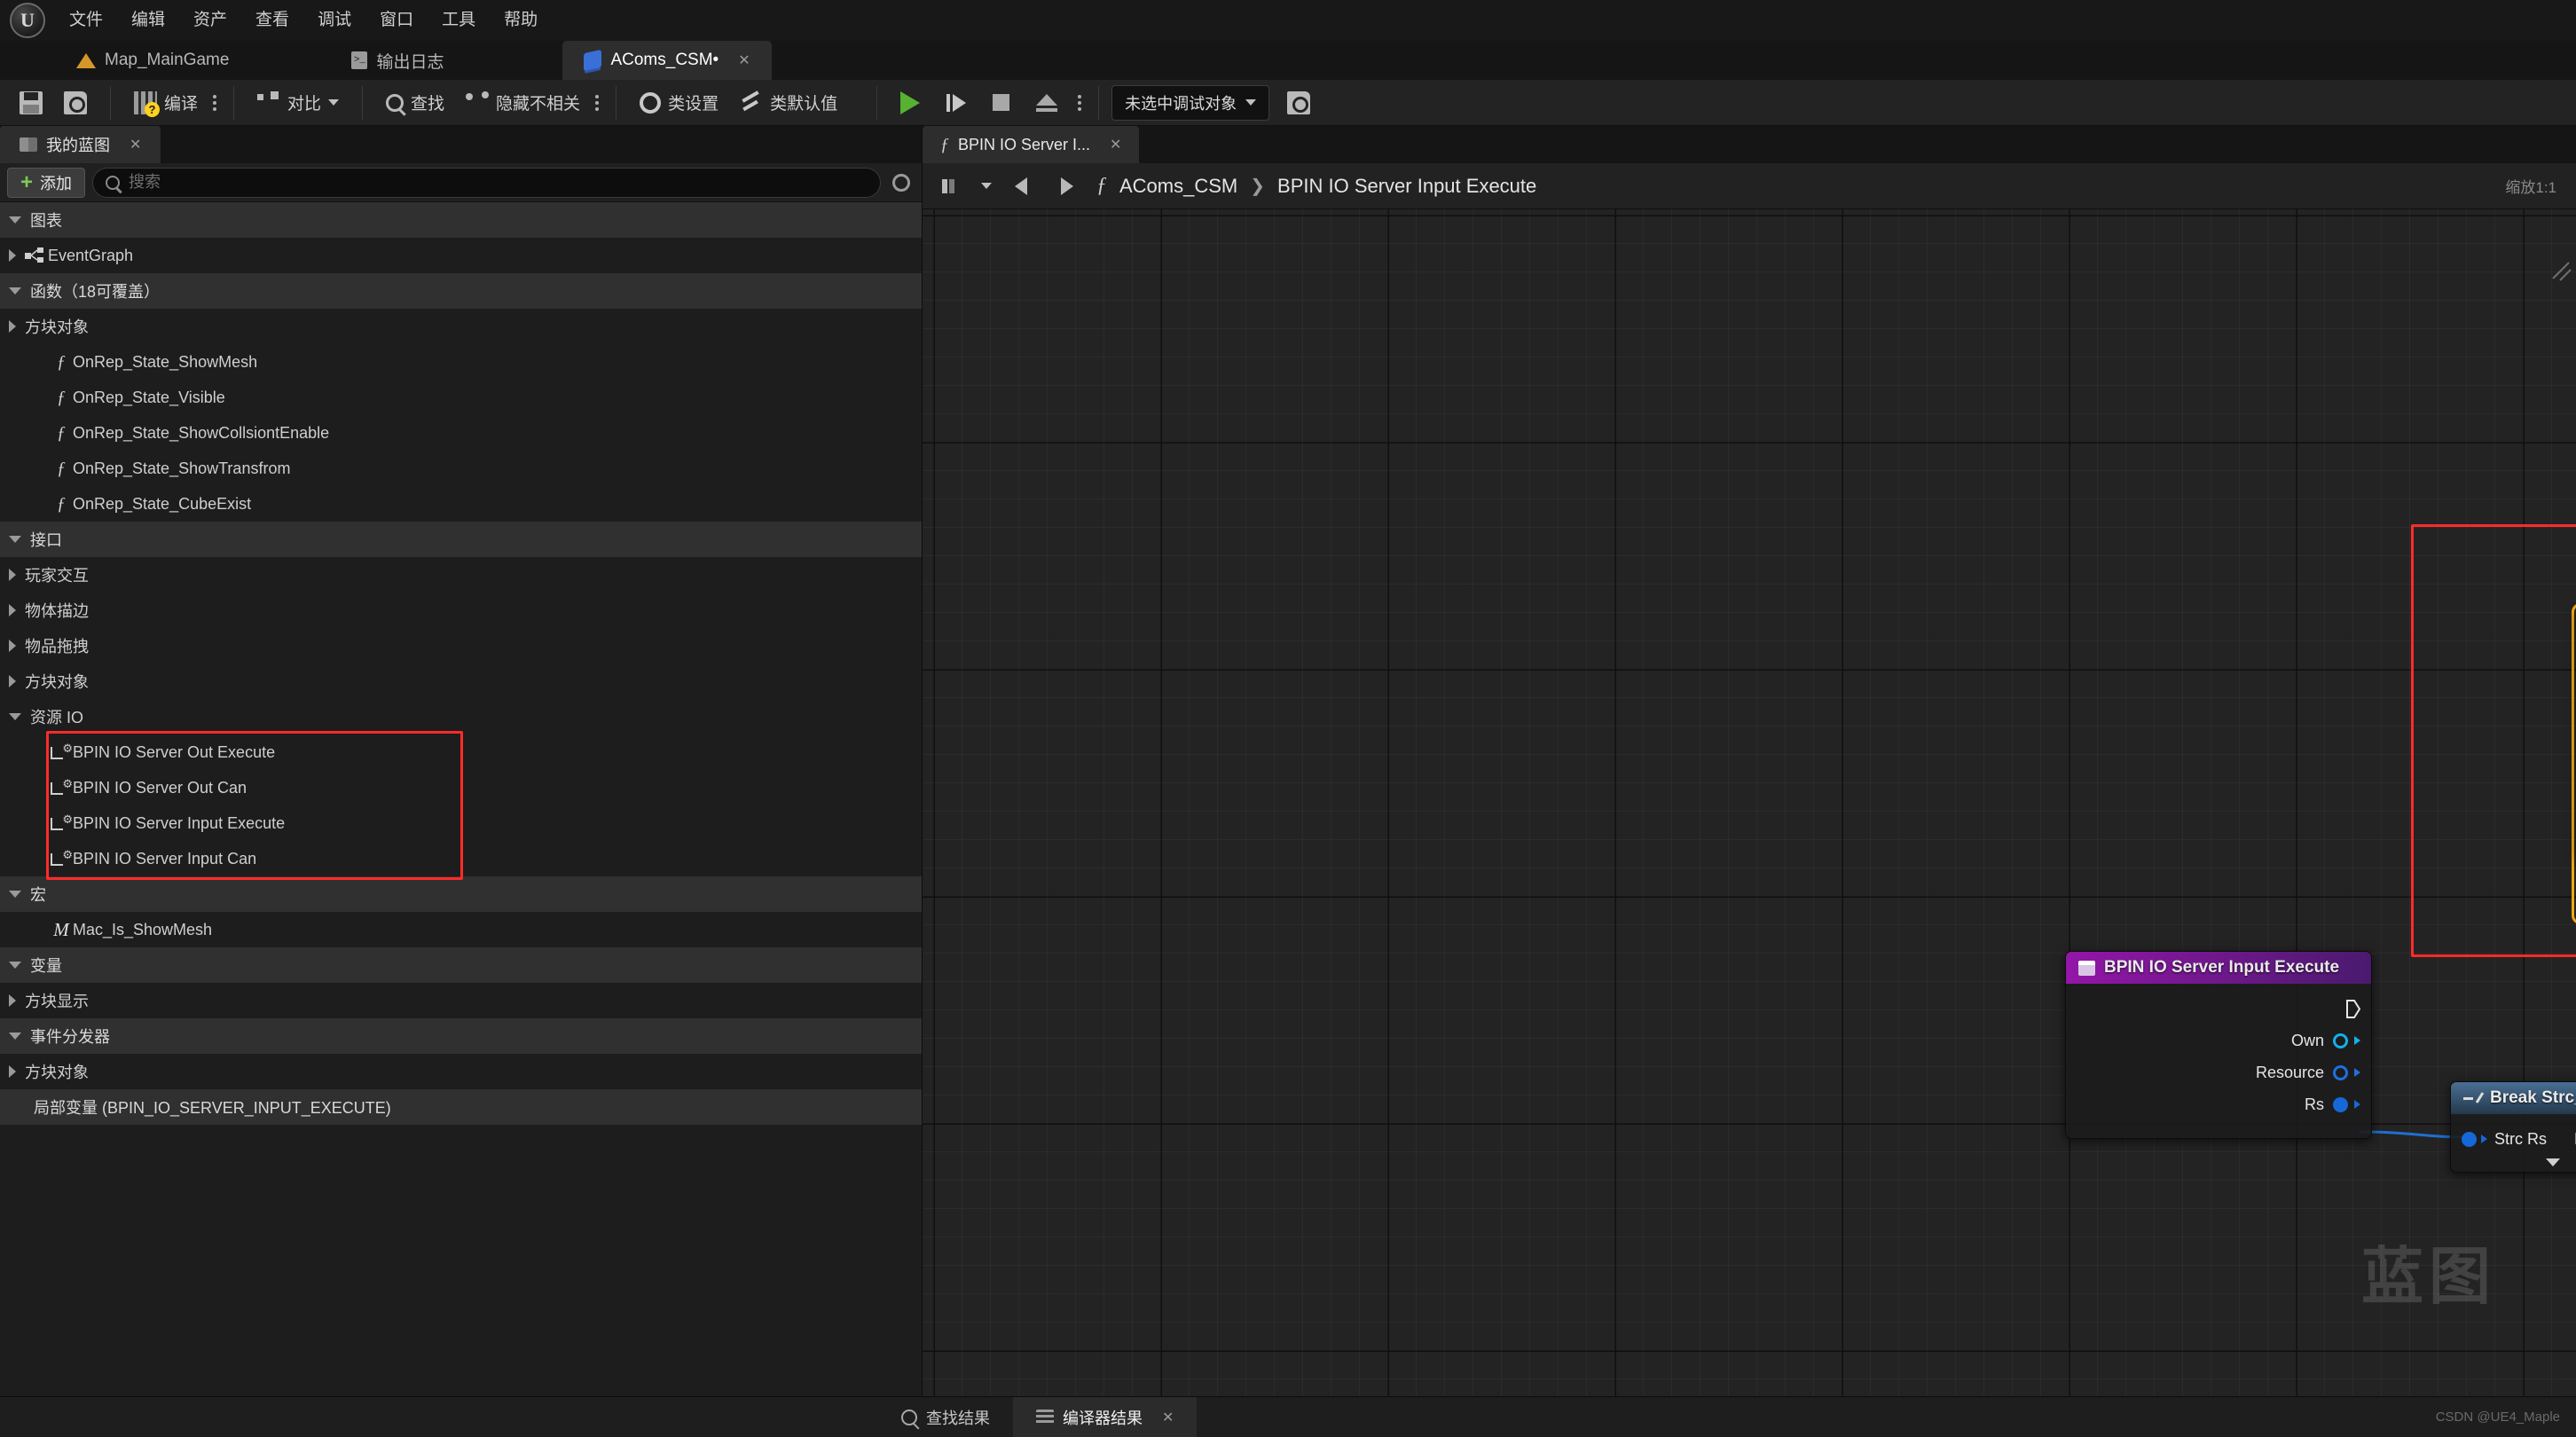  What do you see at coordinates (788, 103) in the screenshot?
I see `class-defaults-button: 类默认值` at bounding box center [788, 103].